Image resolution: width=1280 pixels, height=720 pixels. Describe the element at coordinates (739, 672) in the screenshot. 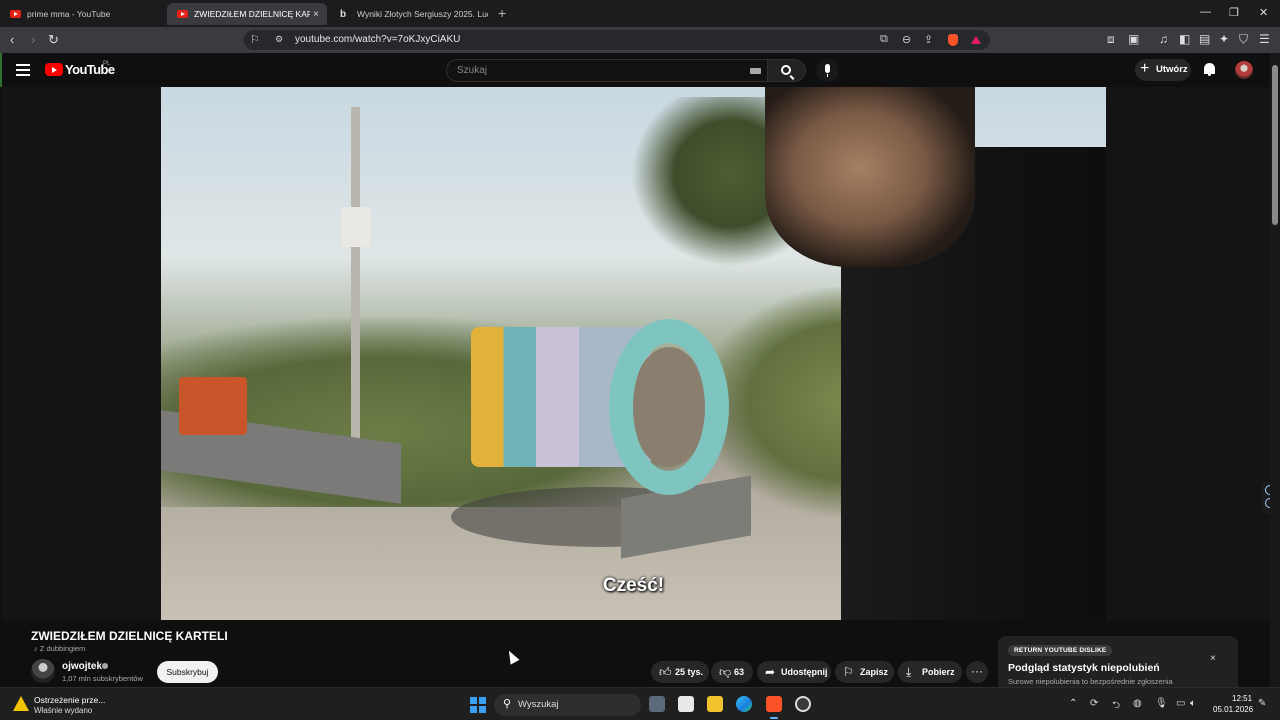

I see `dislike-count: 63` at that location.